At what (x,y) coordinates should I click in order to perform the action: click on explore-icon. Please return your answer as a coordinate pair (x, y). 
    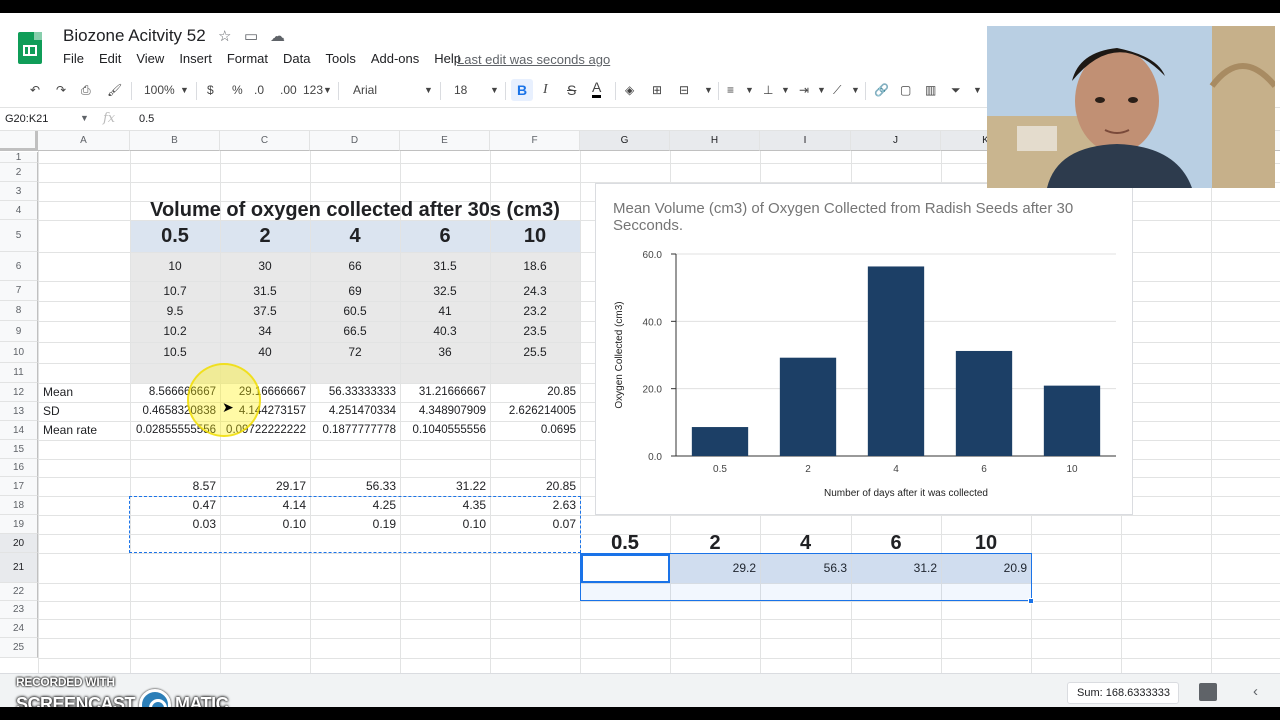
    Looking at the image, I should click on (1208, 692).